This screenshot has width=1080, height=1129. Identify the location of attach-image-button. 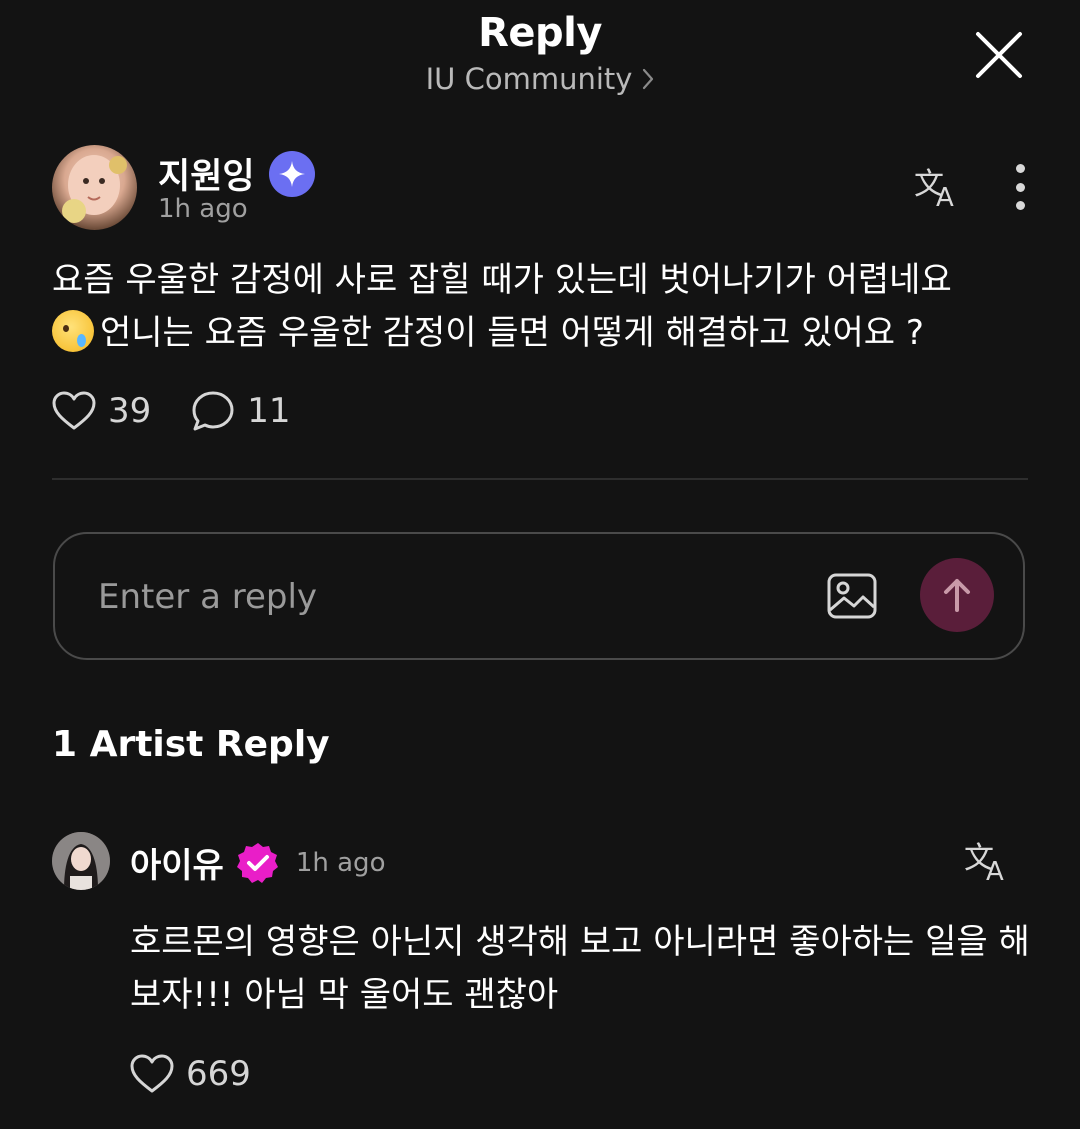
(852, 596).